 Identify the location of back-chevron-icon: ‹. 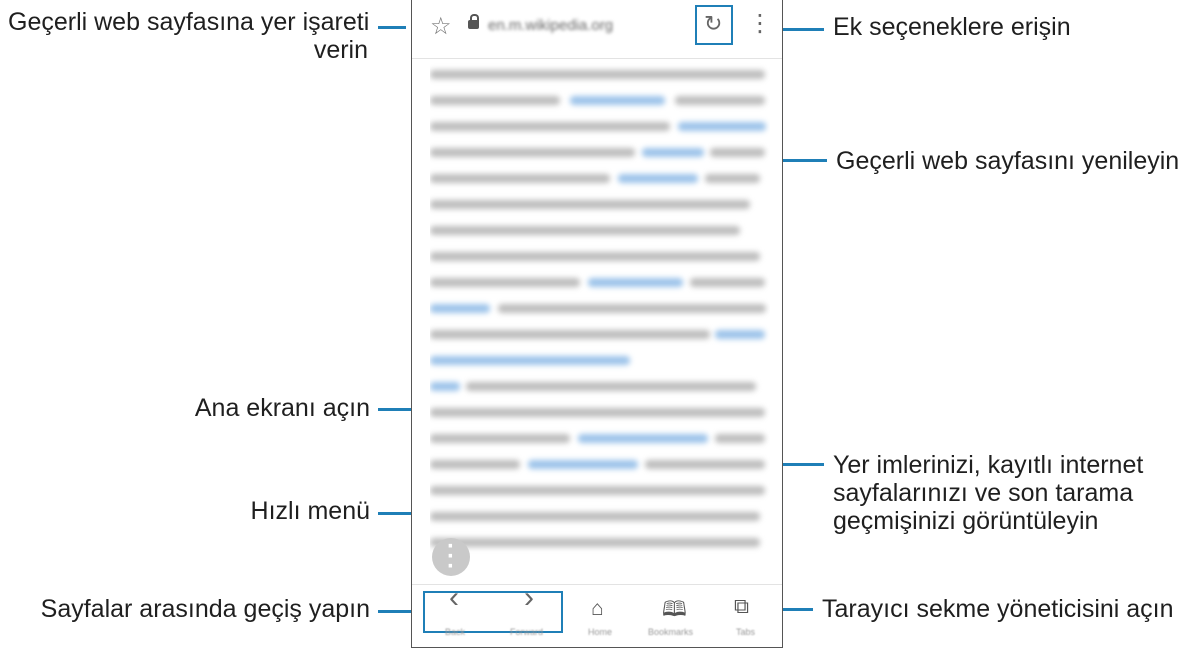
(454, 598).